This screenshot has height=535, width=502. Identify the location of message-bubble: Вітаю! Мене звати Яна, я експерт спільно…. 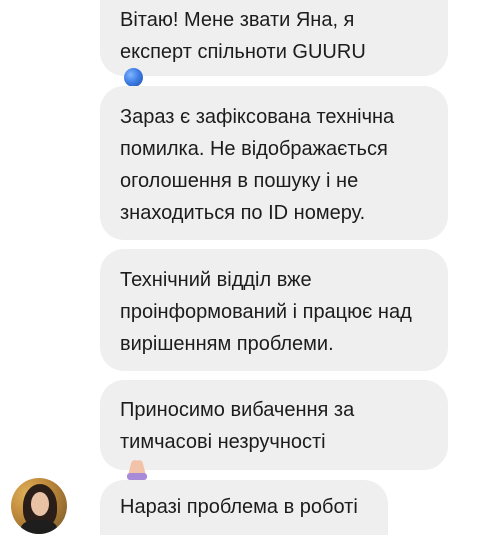
(274, 43).